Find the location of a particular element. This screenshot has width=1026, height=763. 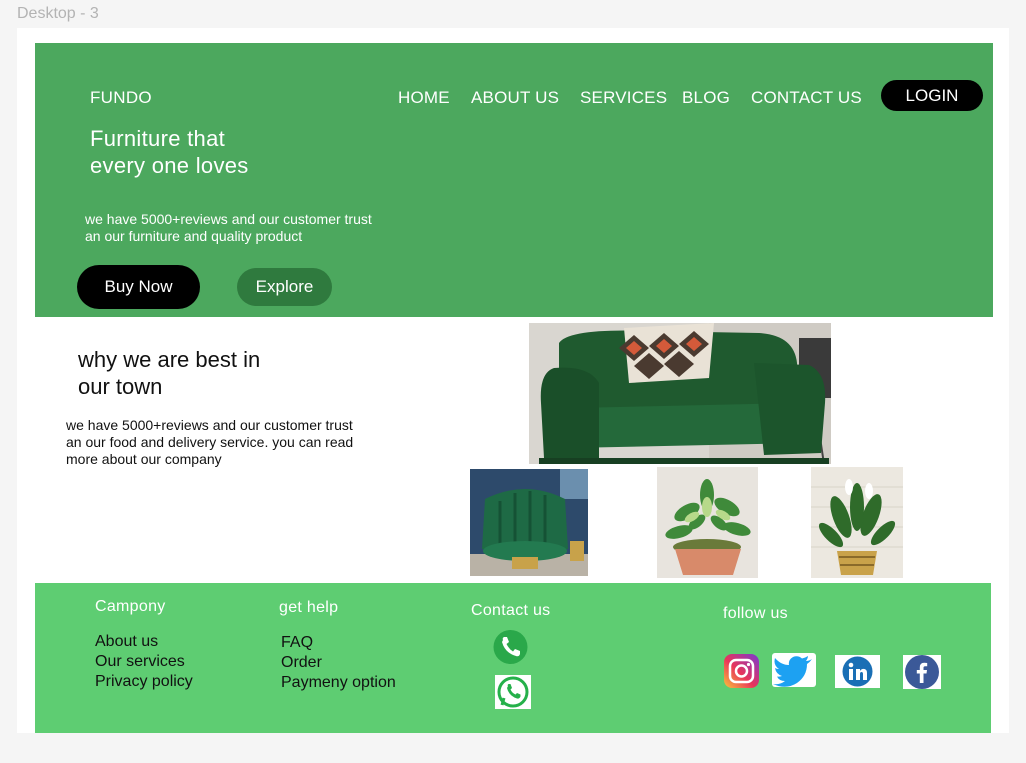

footer-link-payment-option: Paymeny option is located at coordinates (338, 683).